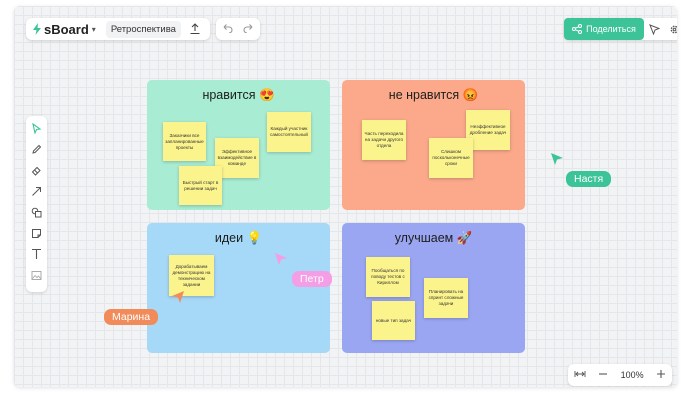 The image size is (691, 393). I want to click on sticky-note: Планировать на спринт сложные задачи, so click(446, 298).